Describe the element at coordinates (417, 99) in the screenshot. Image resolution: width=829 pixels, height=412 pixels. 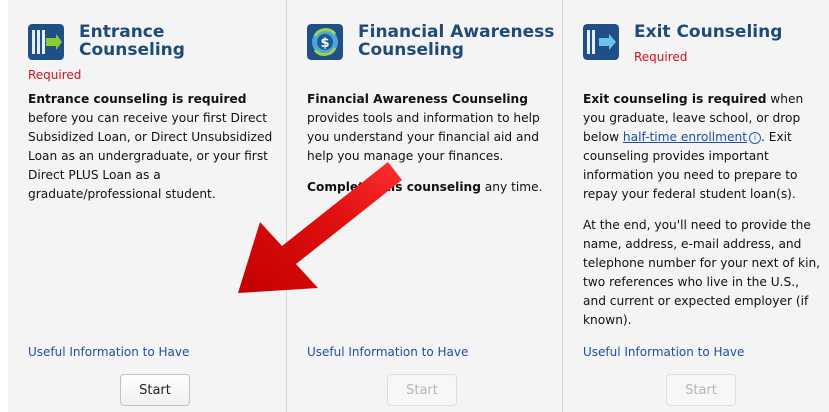
I see `description-bold: Financial Awareness Counseling` at that location.